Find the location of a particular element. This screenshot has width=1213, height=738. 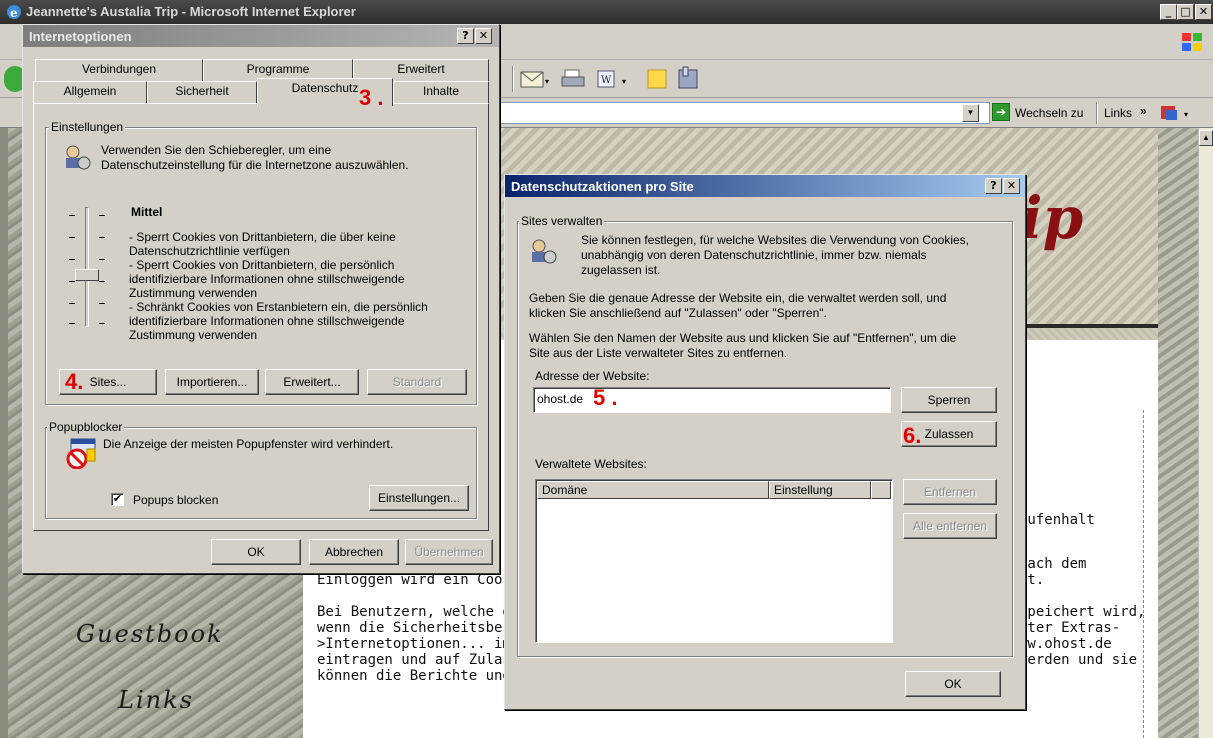

per-site-ok-button: OK is located at coordinates (953, 684).